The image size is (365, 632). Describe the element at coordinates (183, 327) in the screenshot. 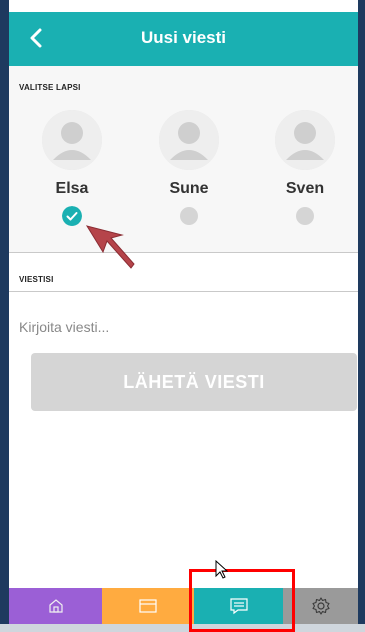

I see `message-input` at that location.